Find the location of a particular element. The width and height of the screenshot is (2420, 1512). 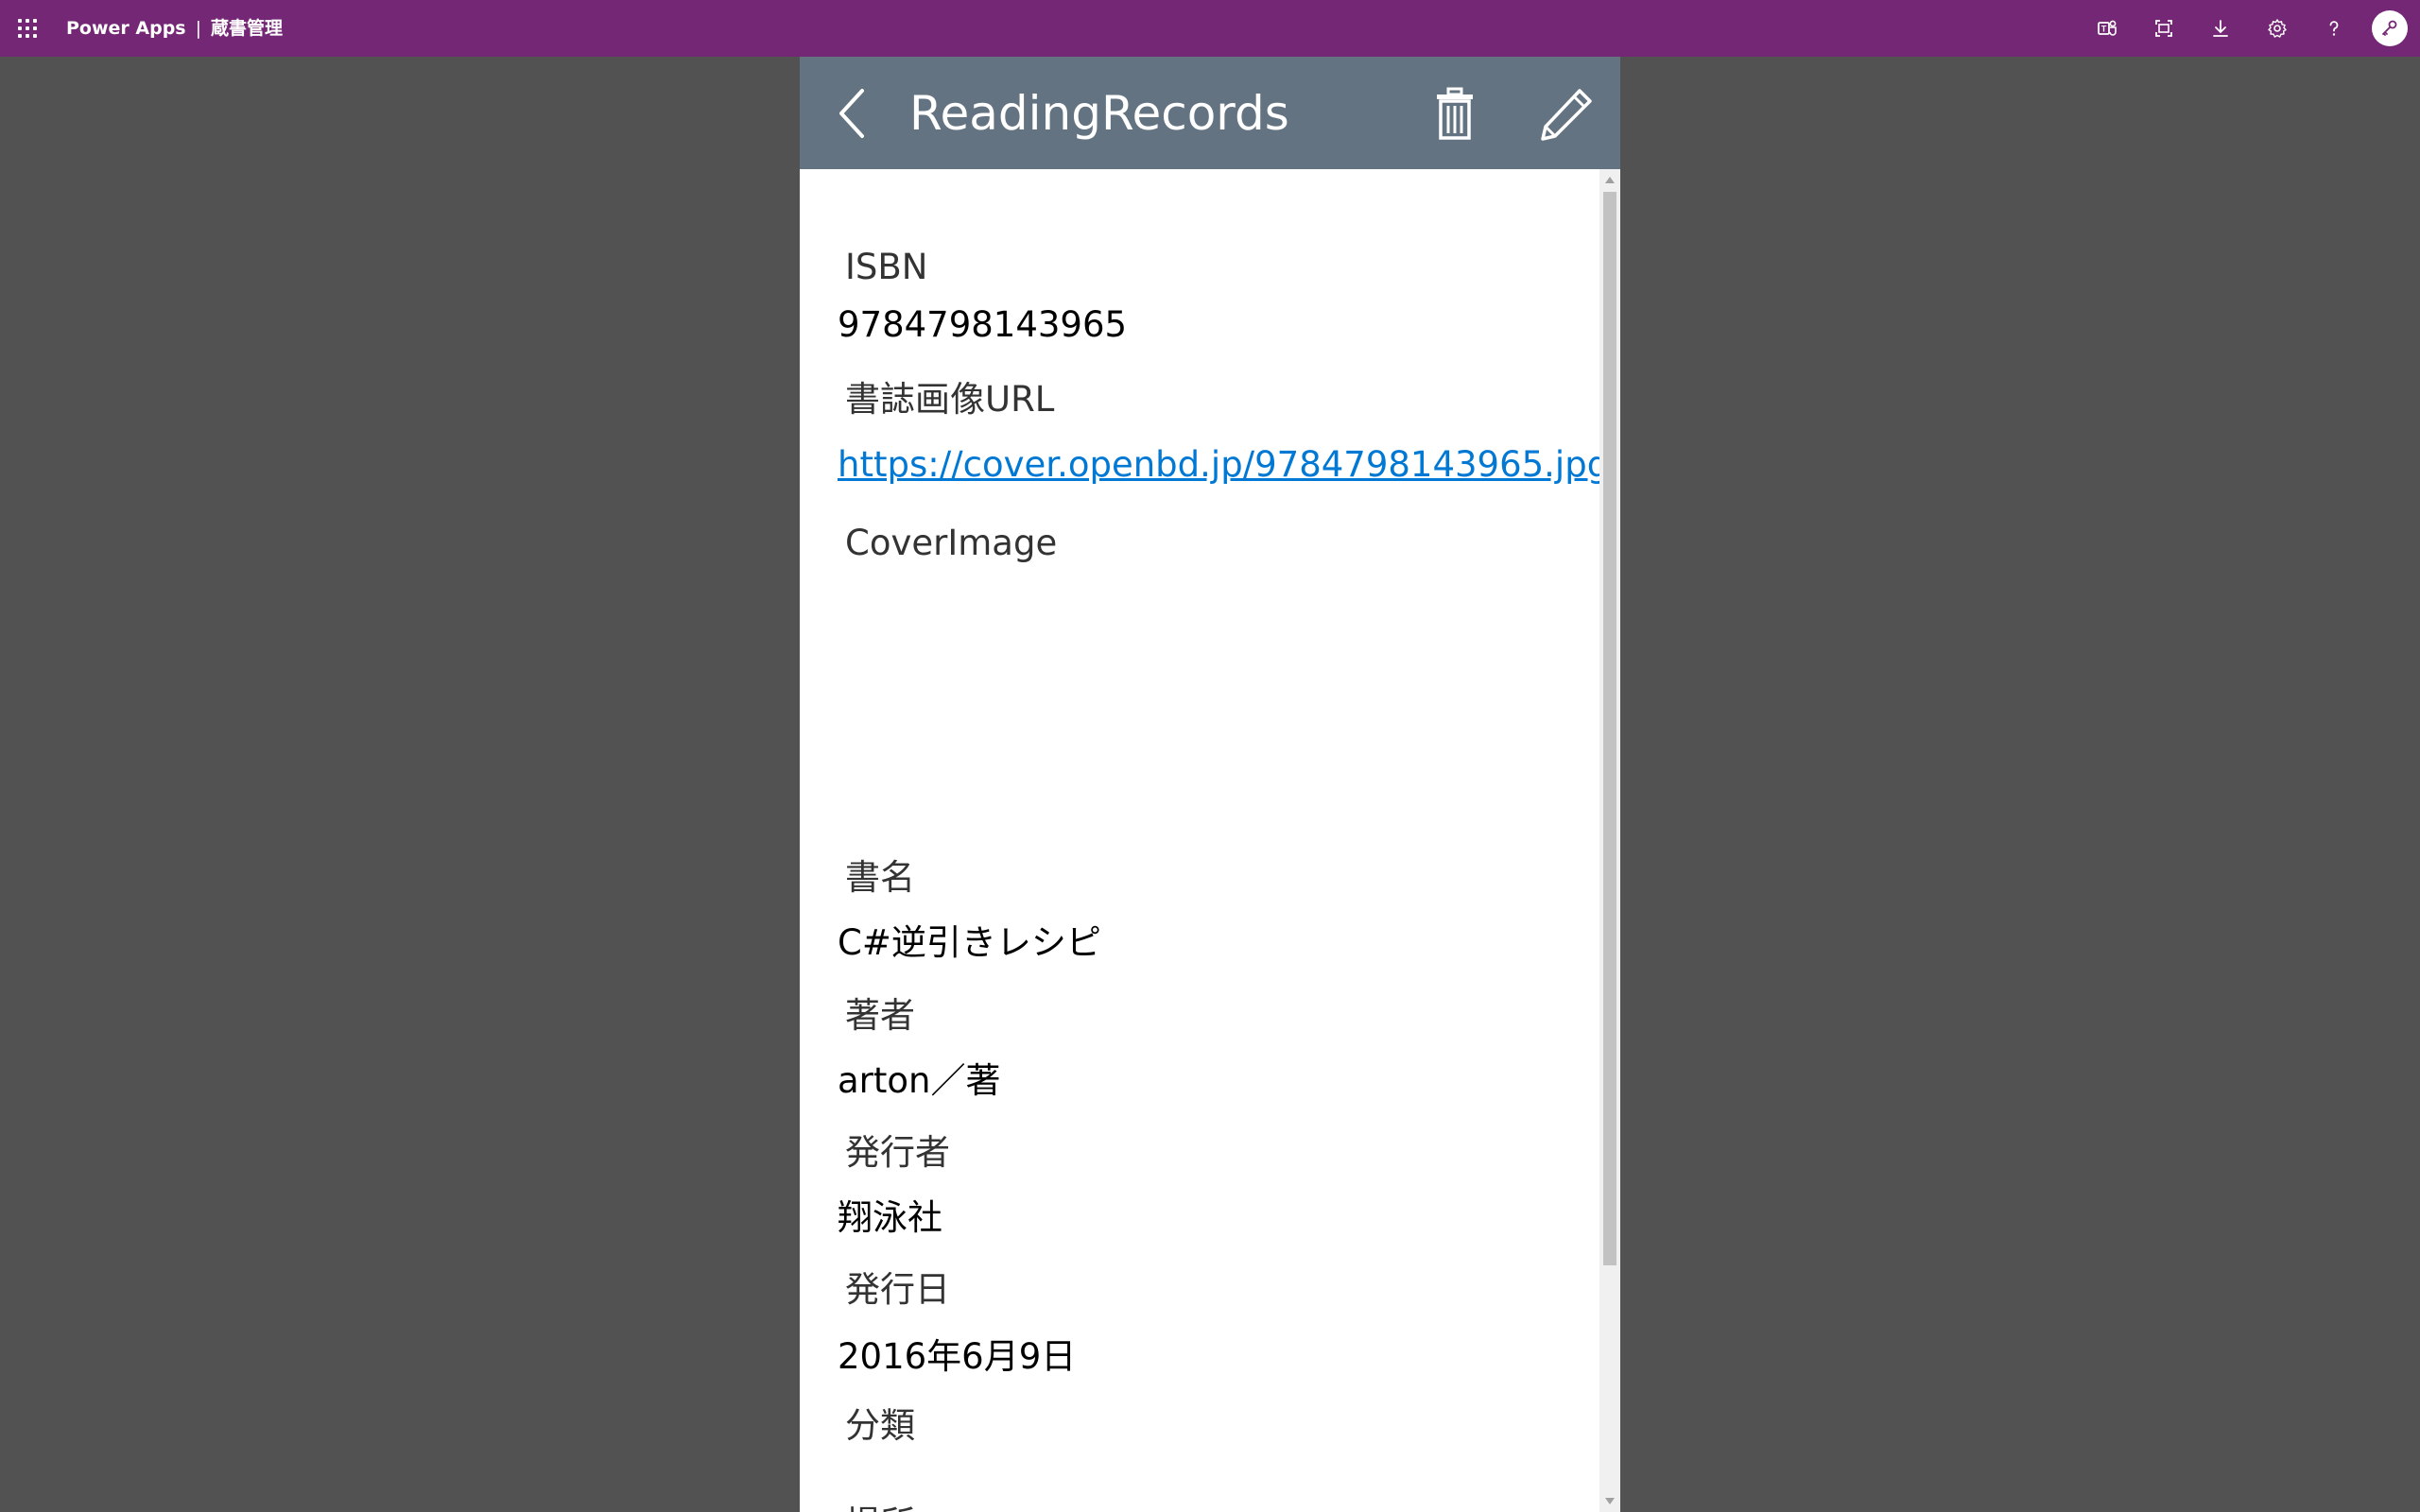

download-icon is located at coordinates (2220, 28).